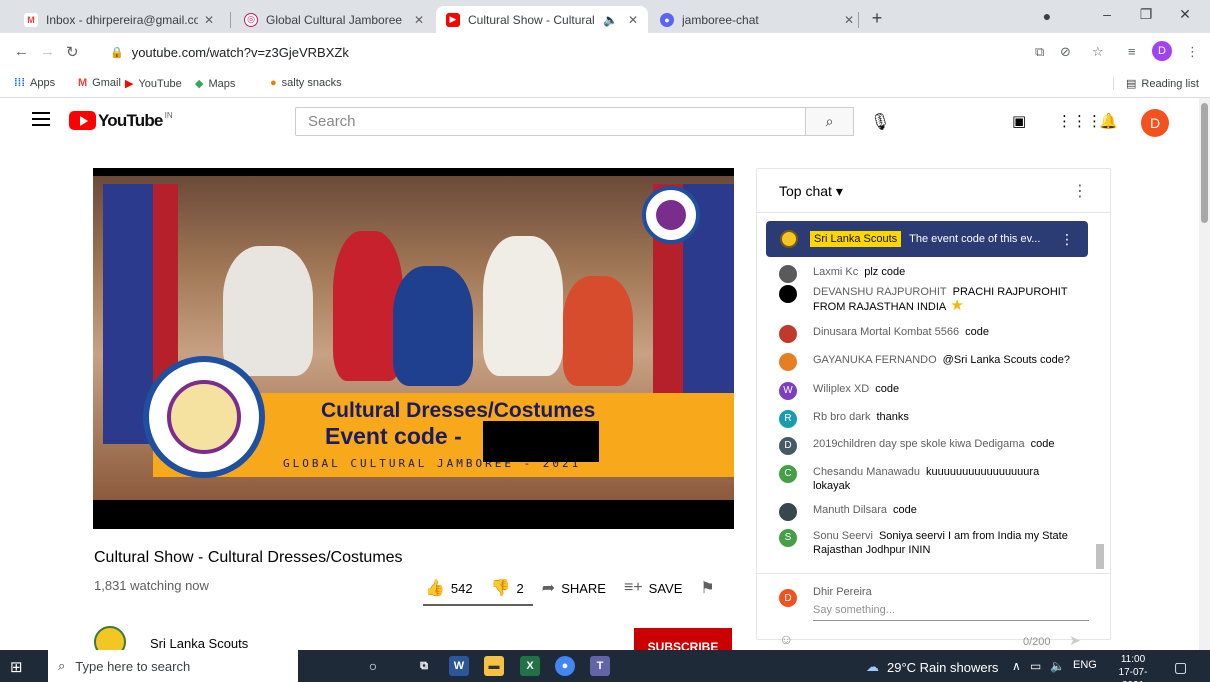 This screenshot has height=682, width=1210. I want to click on profile-avatar: D, so click(1162, 51).